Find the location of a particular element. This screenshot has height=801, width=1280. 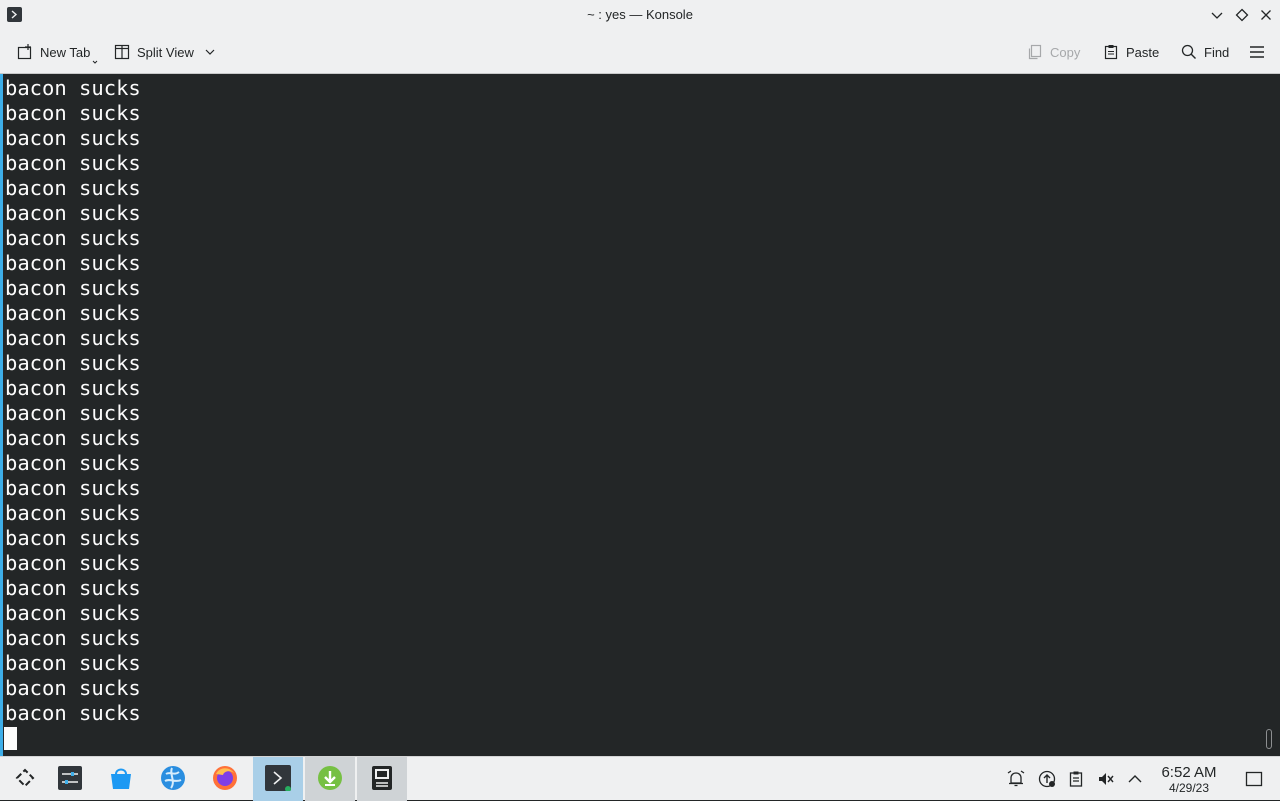

taskbar-web-browser is located at coordinates (173, 779).